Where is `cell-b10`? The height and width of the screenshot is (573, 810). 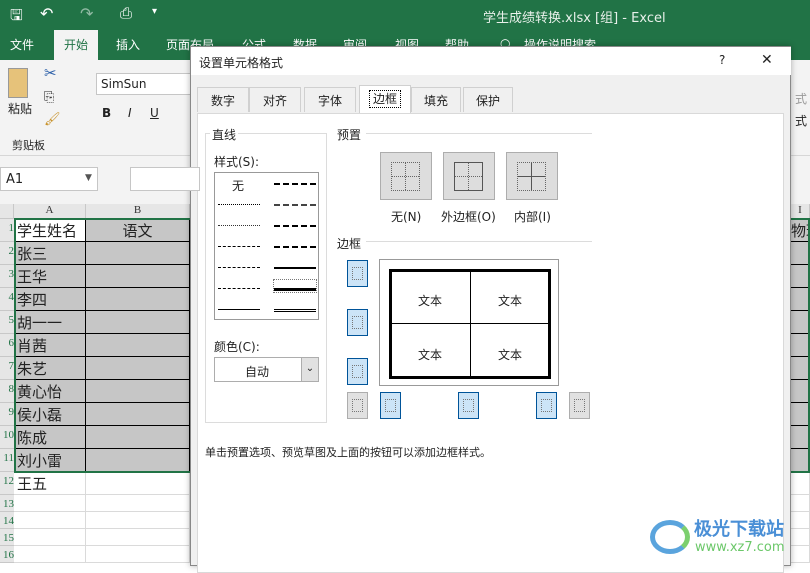 cell-b10 is located at coordinates (138, 437).